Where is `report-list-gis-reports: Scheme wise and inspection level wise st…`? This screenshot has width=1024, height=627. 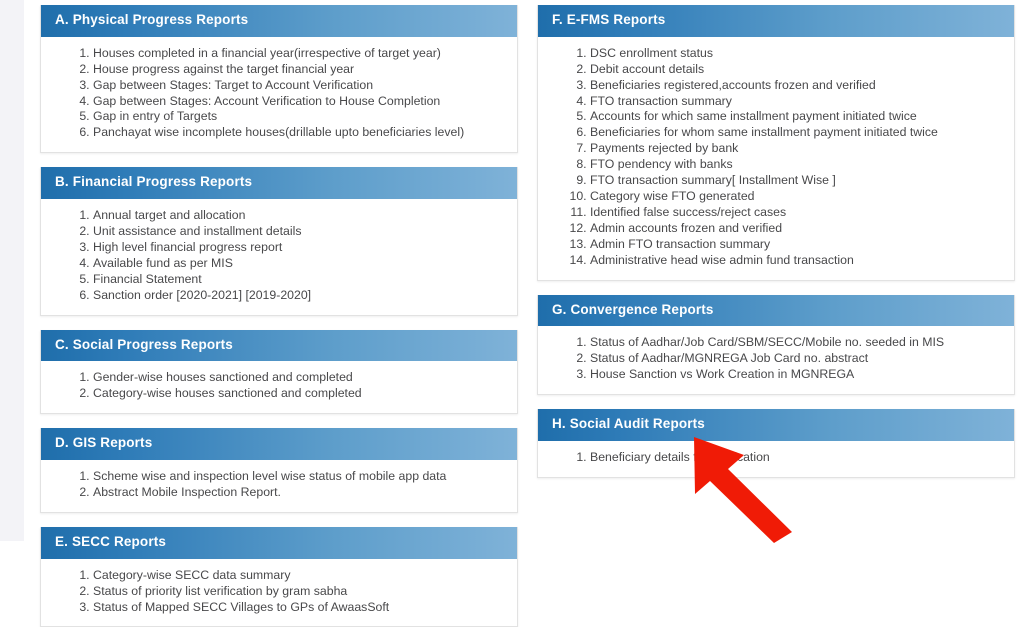
report-list-gis-reports: Scheme wise and inspection level wise st… is located at coordinates (279, 484).